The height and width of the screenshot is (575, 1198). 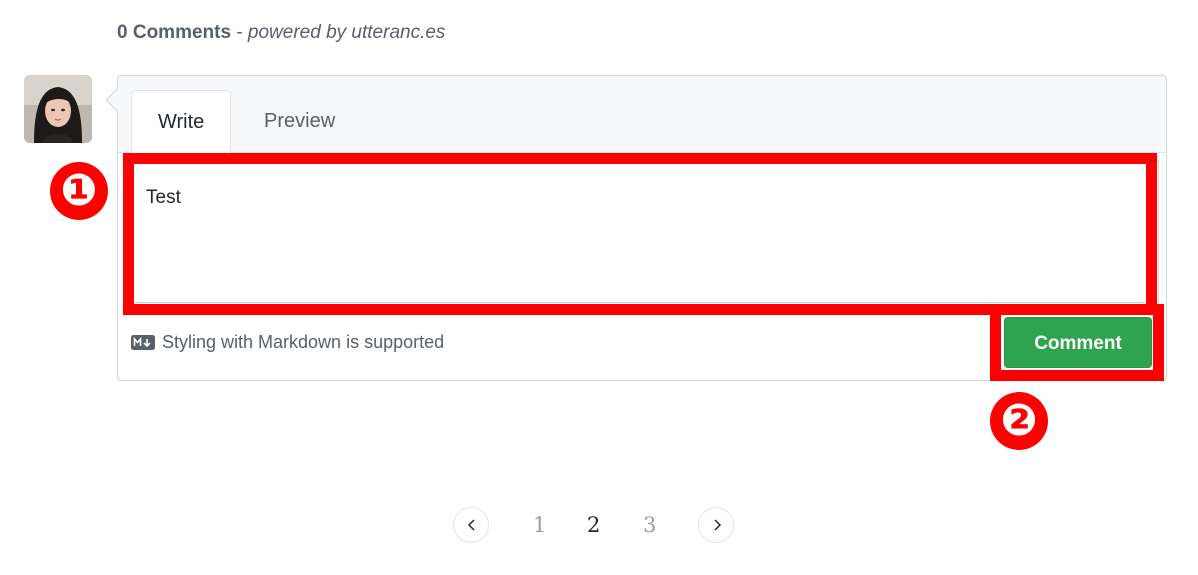 I want to click on markdown-hint: Styling with Markdown is supported, so click(x=287, y=342).